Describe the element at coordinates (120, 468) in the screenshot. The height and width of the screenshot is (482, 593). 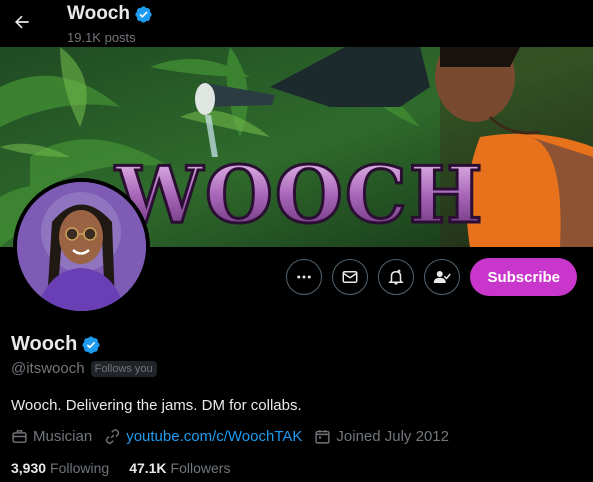
I see `profile-stats: 3,930 Following 47.1K Followers` at that location.